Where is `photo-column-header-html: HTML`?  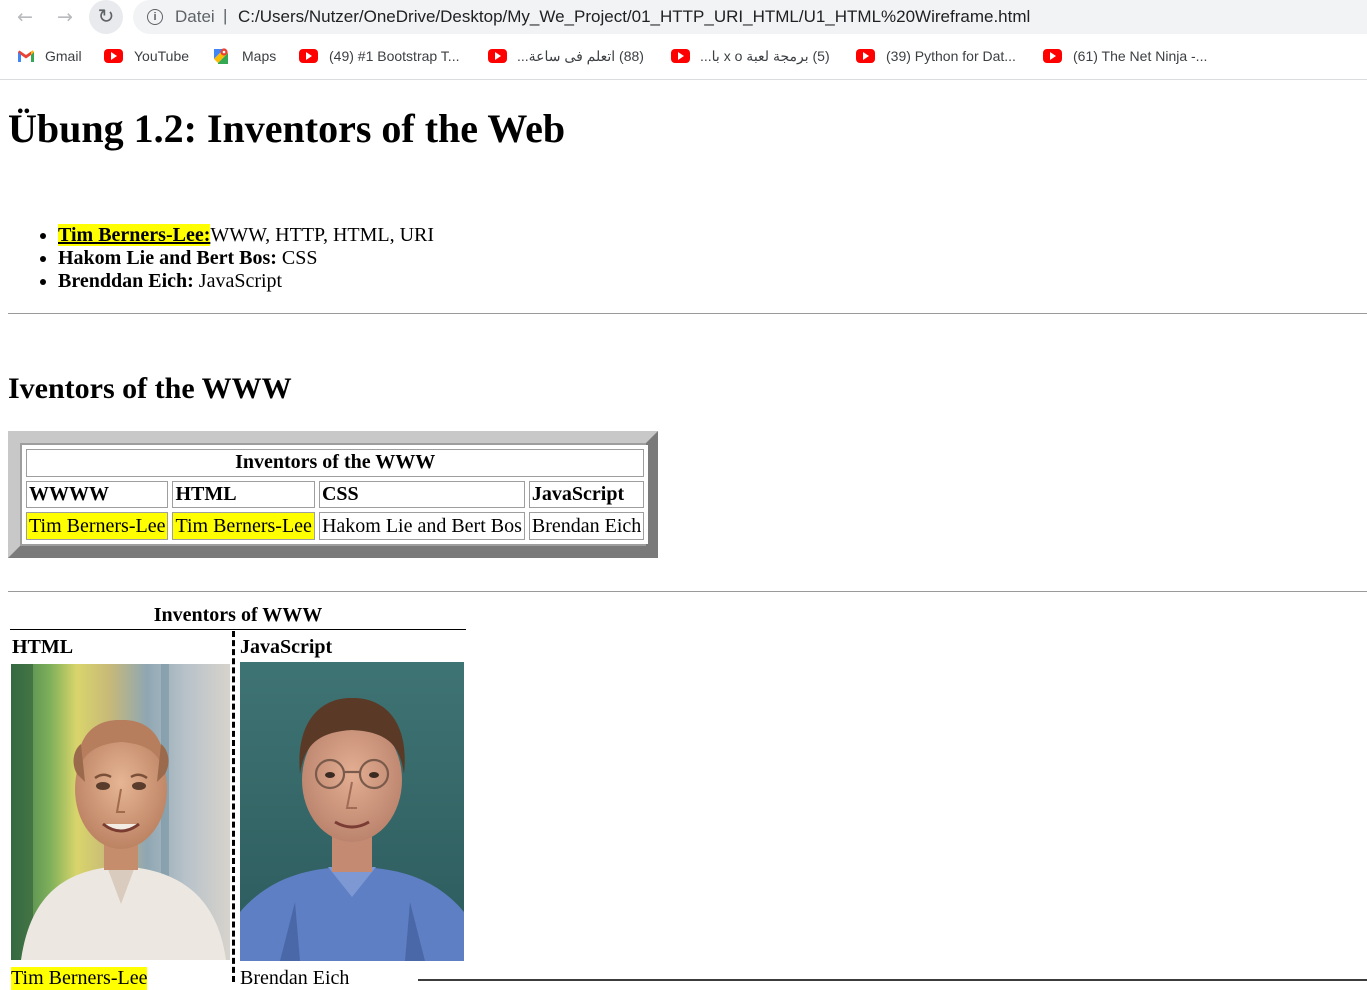 photo-column-header-html: HTML is located at coordinates (43, 647).